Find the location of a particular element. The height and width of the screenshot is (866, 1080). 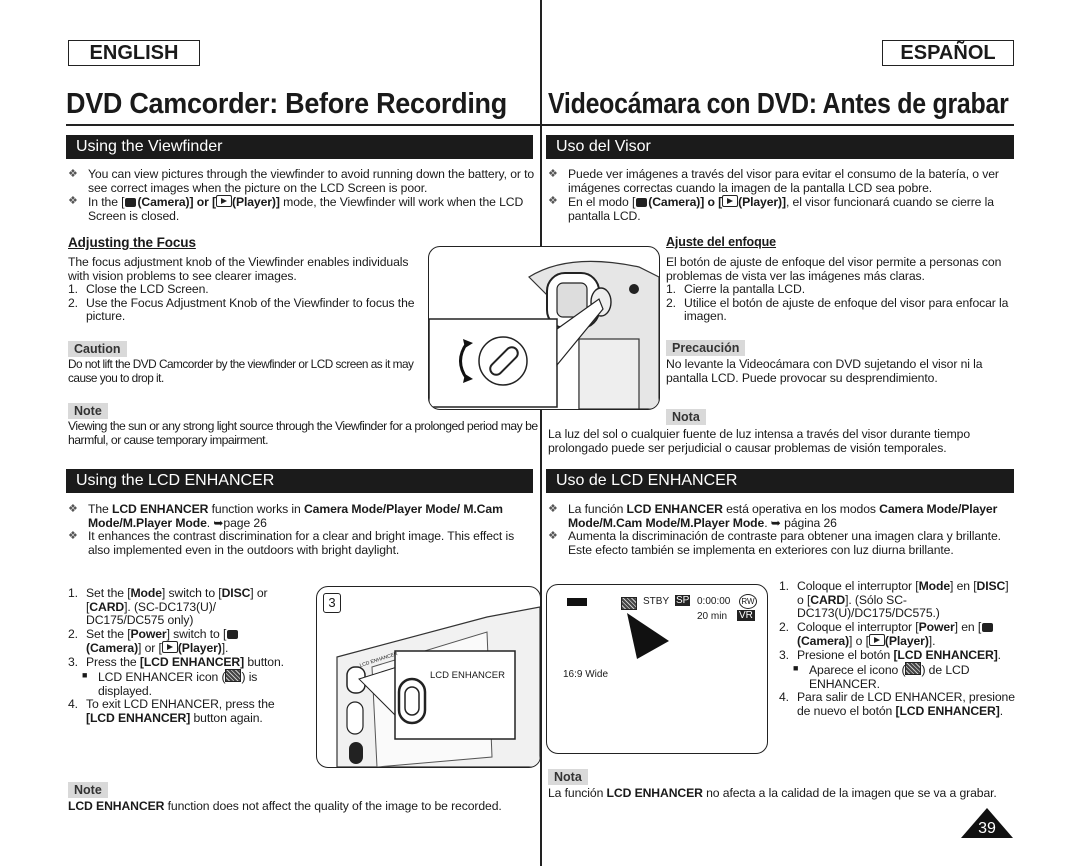

step-item: 3. Press the [LCD ENHANCER] button. is located at coordinates (176, 661).